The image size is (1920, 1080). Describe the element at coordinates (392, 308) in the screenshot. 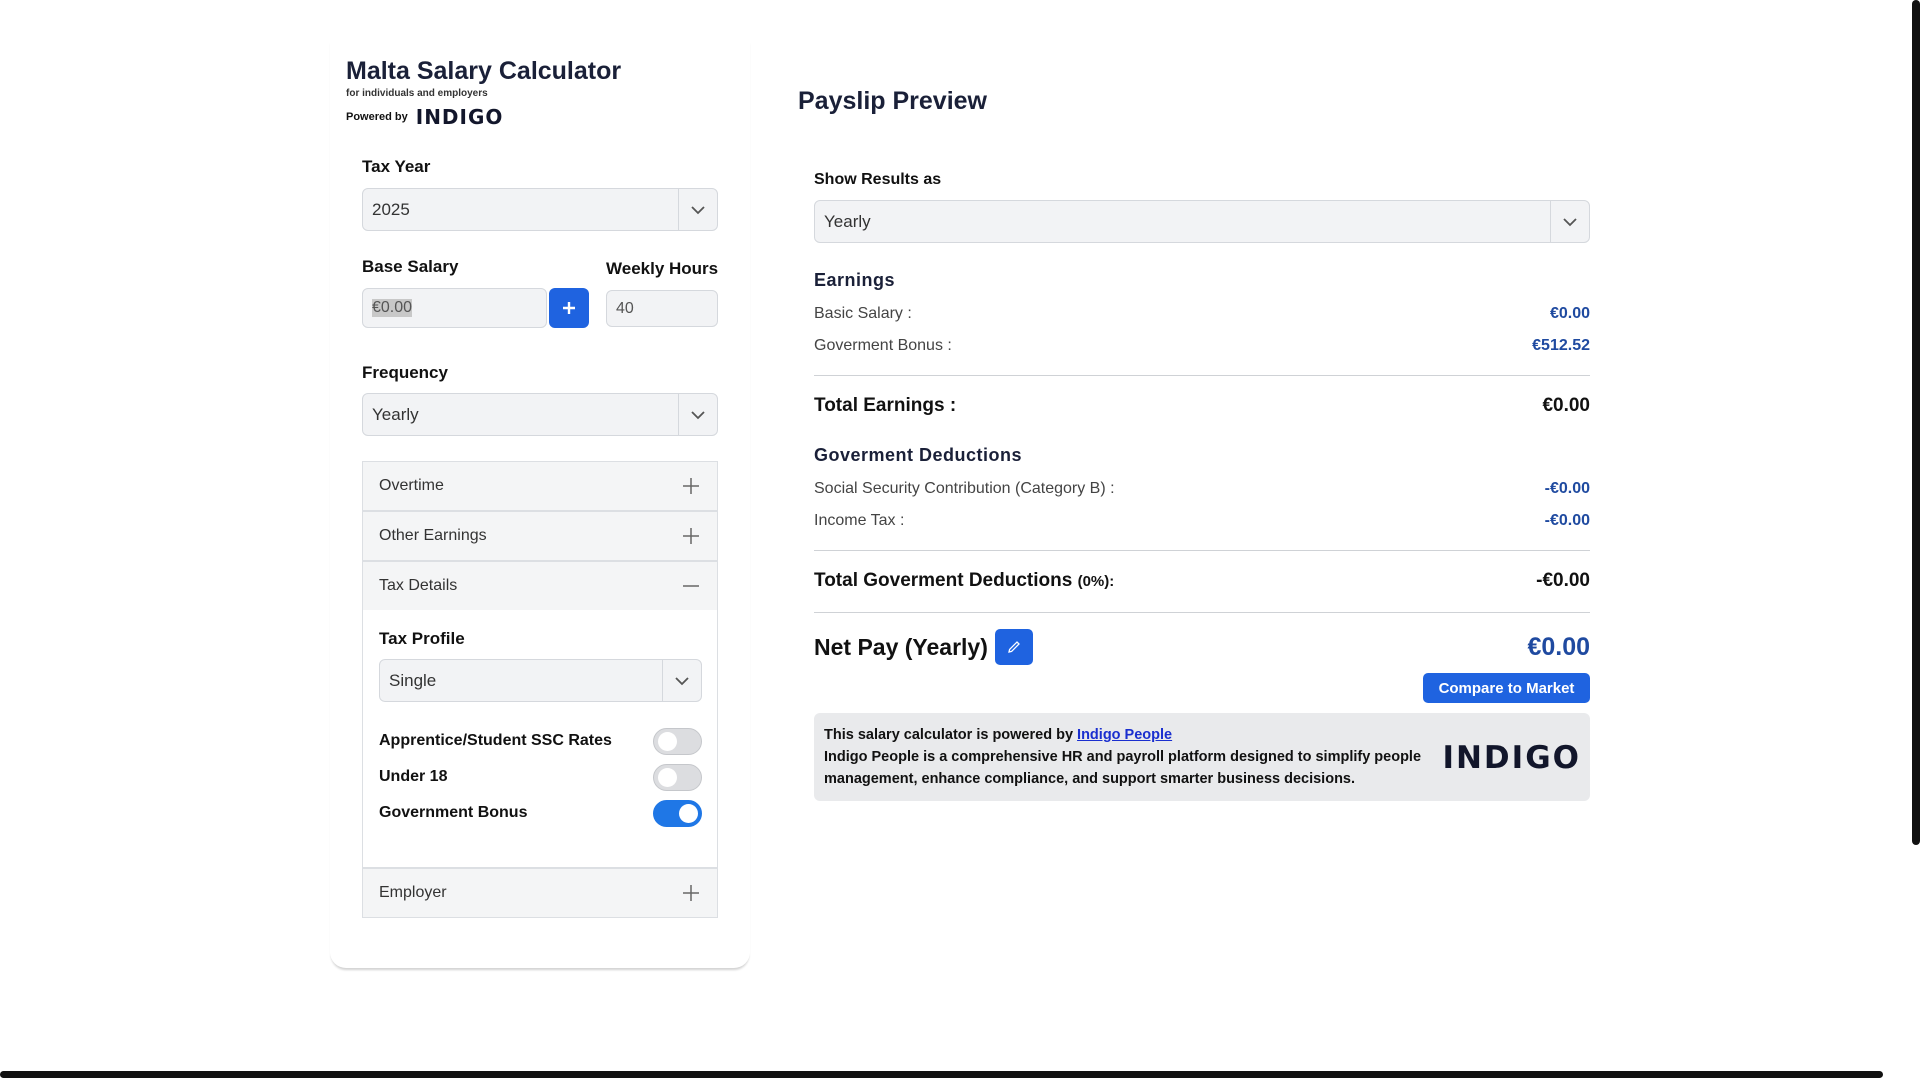

I see `base-salary-value: €0.00` at that location.